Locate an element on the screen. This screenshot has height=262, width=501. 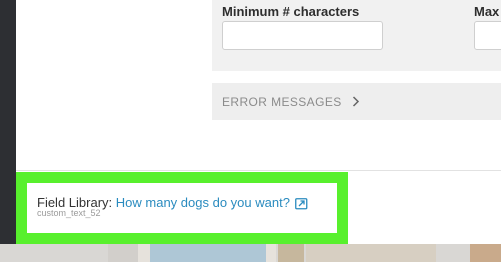
error-messages-toggle: ERROR MESSAGES is located at coordinates (356, 101).